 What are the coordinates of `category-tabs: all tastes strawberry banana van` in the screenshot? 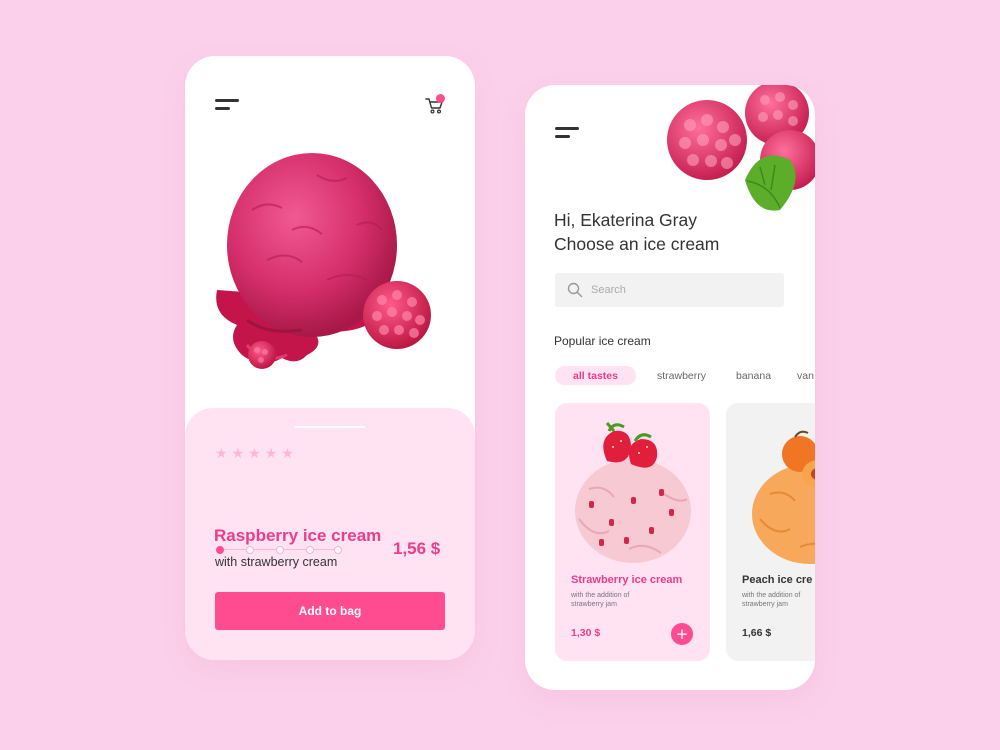 It's located at (685, 376).